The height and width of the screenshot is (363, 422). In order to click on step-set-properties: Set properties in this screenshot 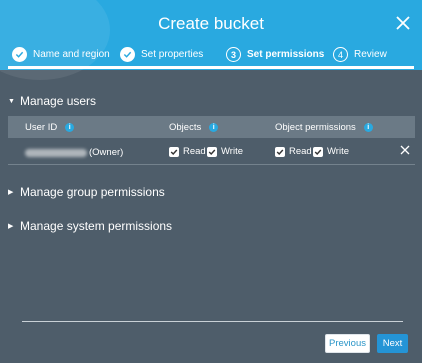, I will do `click(161, 54)`.